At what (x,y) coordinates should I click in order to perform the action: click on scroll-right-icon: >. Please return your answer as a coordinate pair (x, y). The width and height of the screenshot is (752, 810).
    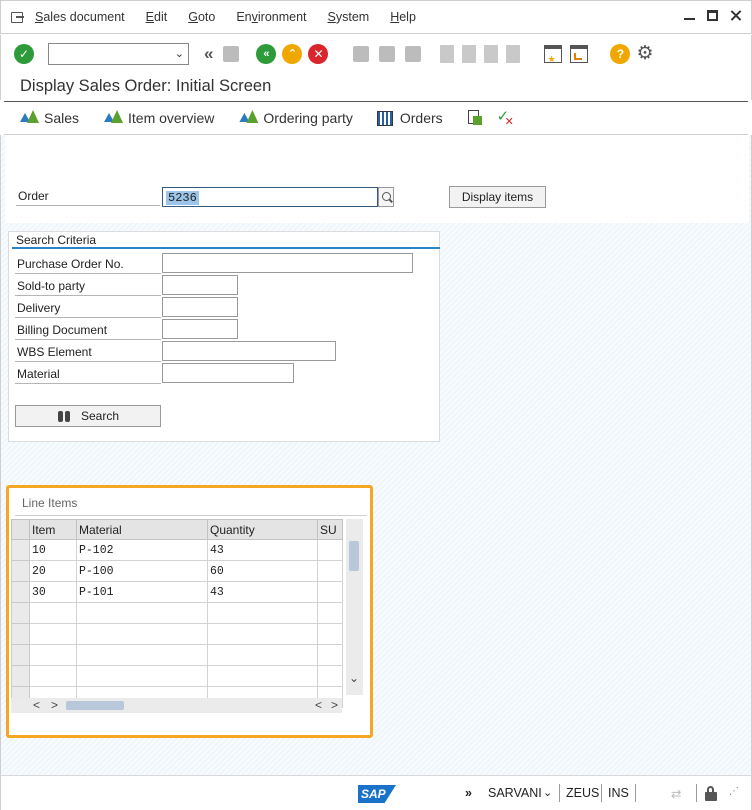
    Looking at the image, I should click on (54, 705).